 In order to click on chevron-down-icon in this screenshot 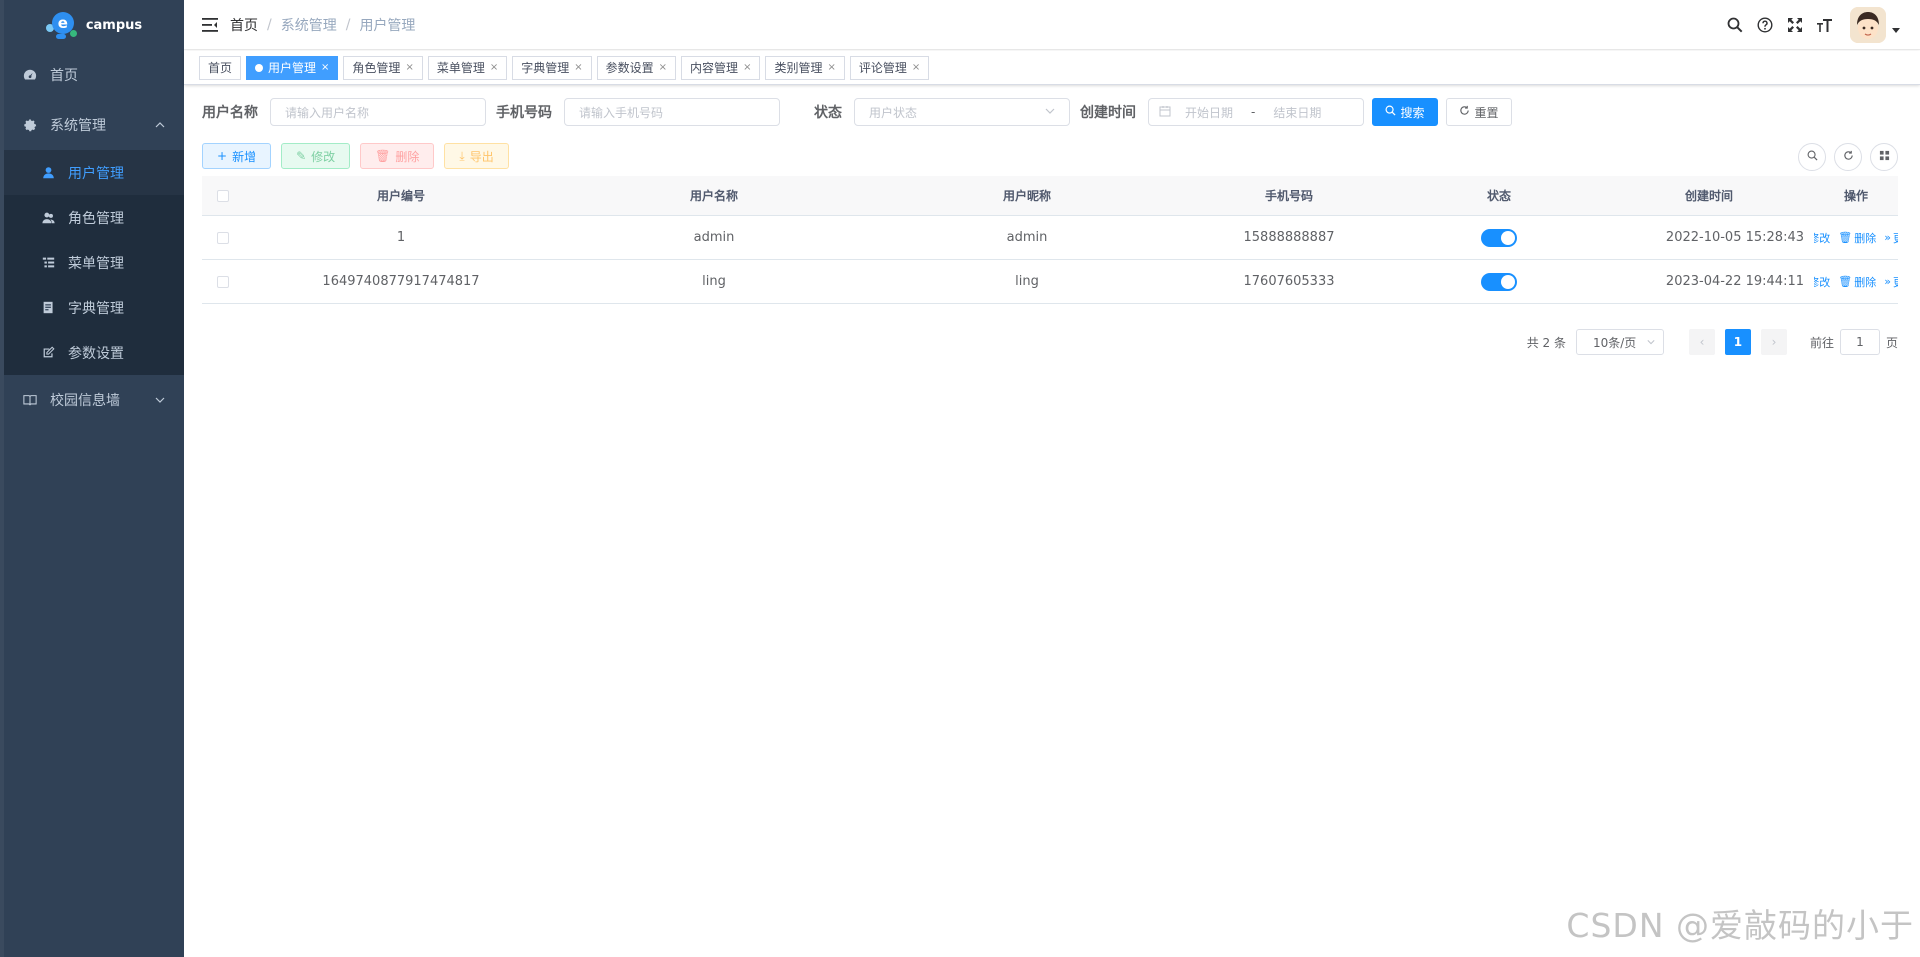, I will do `click(1050, 112)`.